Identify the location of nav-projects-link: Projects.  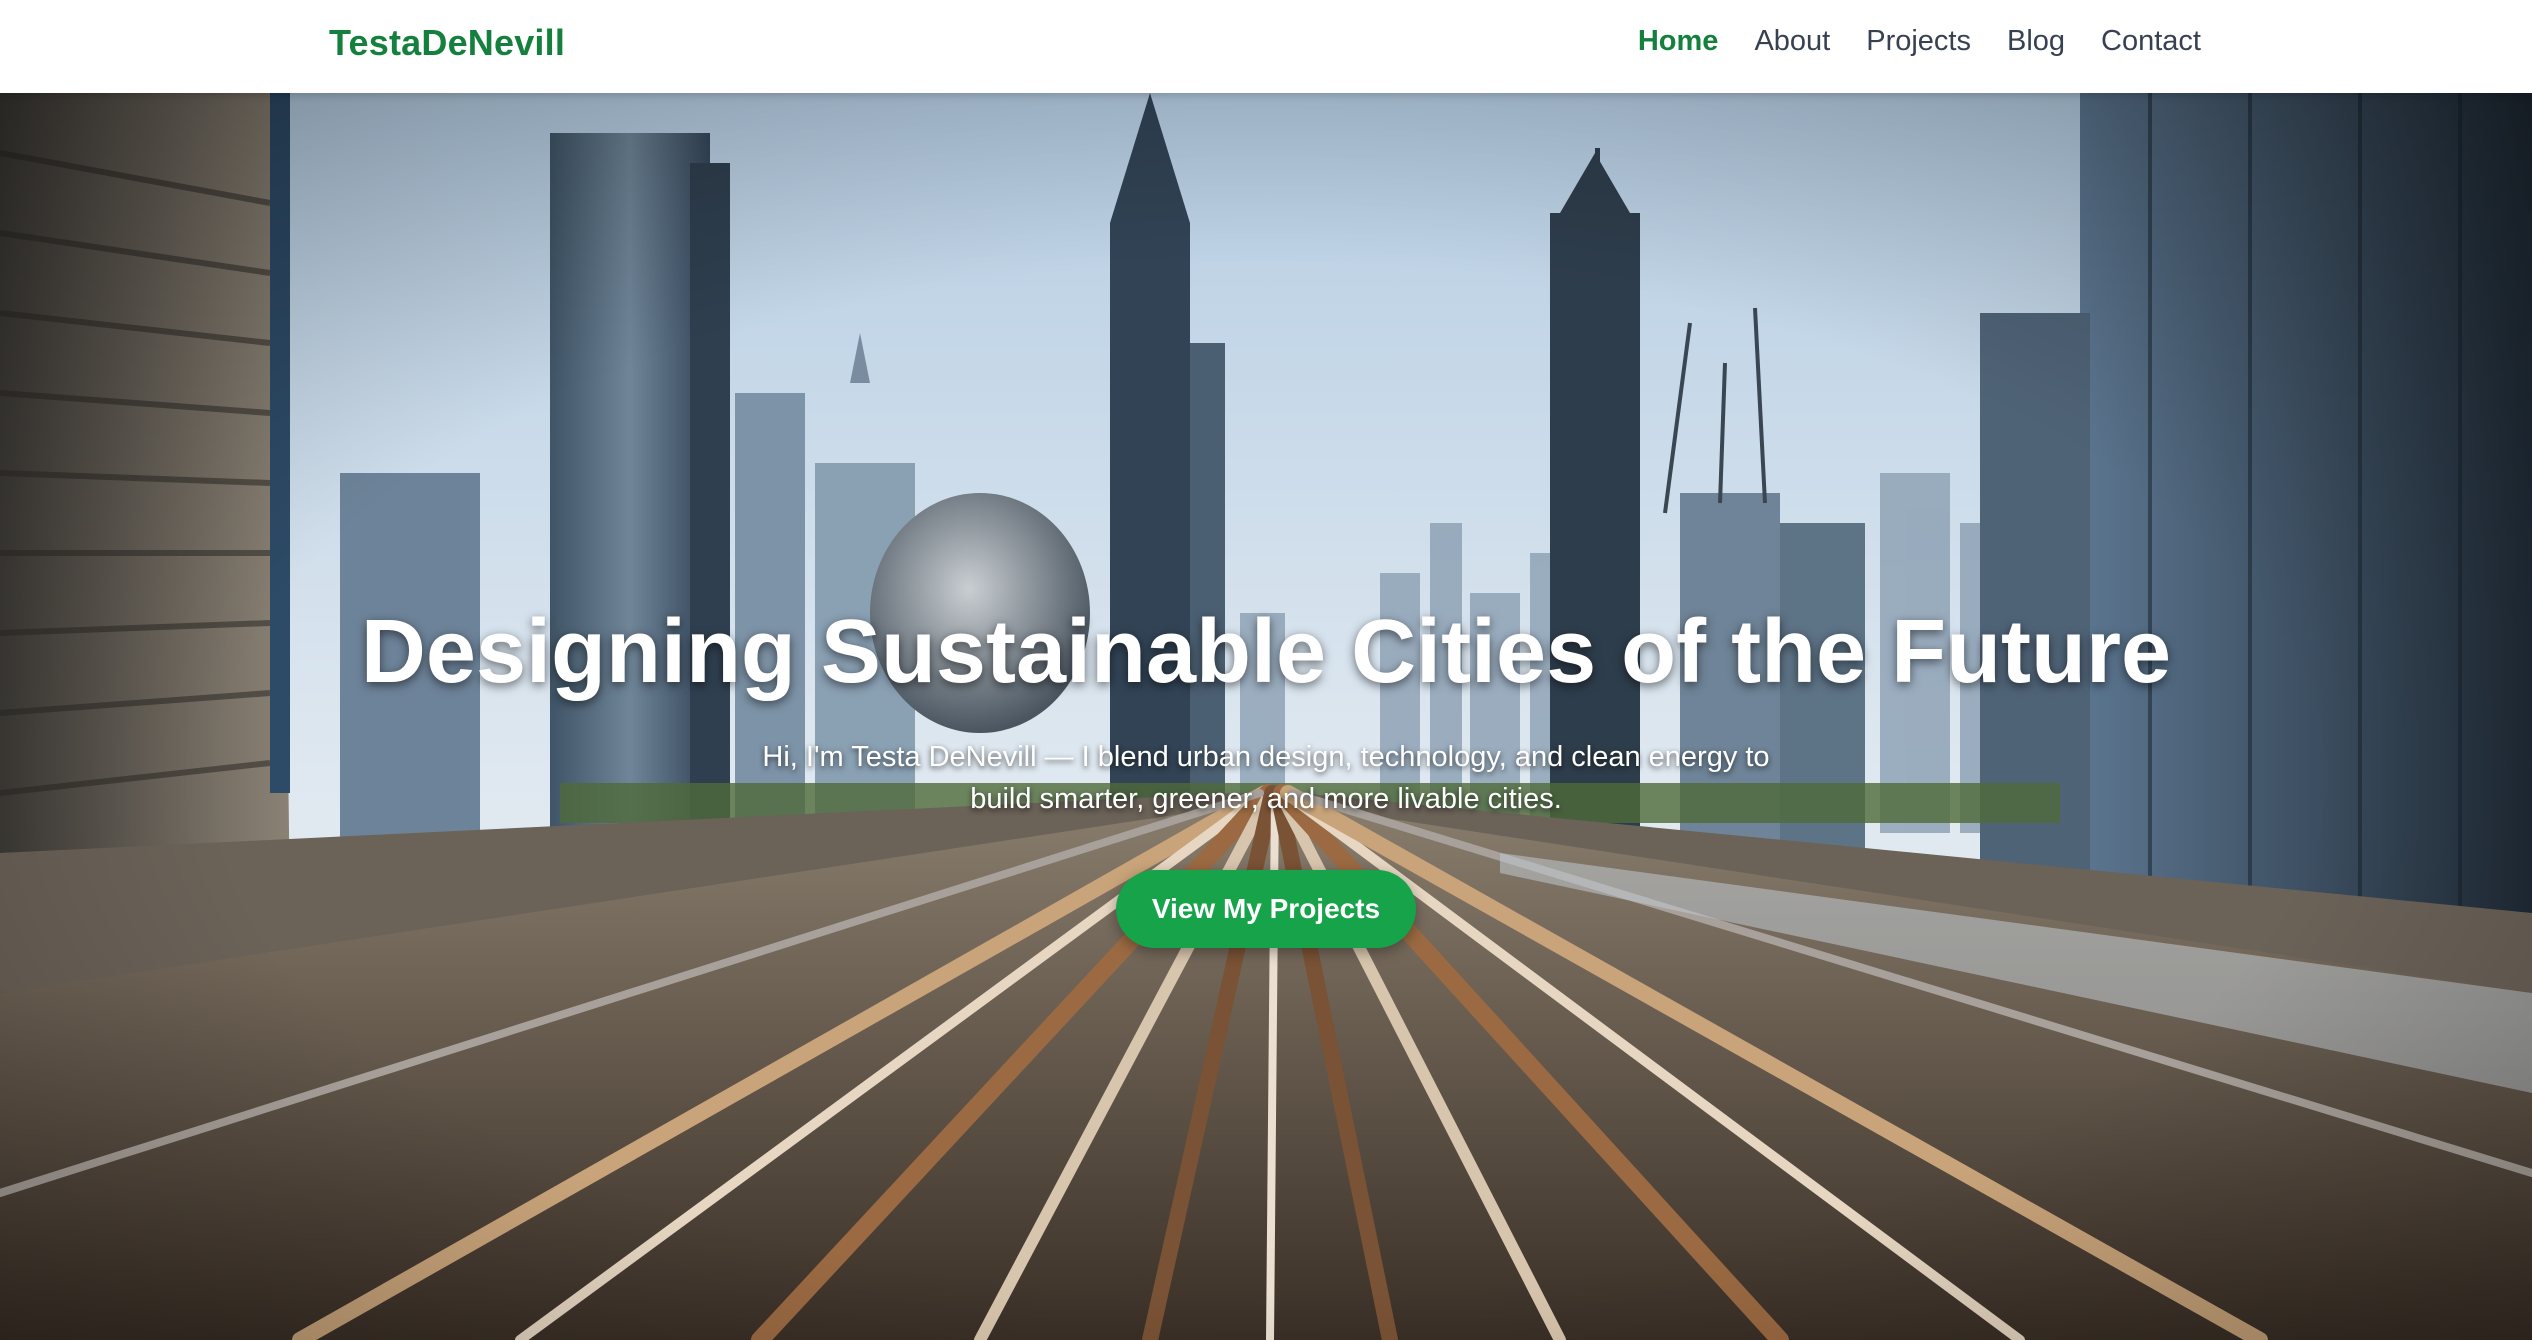
(1918, 41).